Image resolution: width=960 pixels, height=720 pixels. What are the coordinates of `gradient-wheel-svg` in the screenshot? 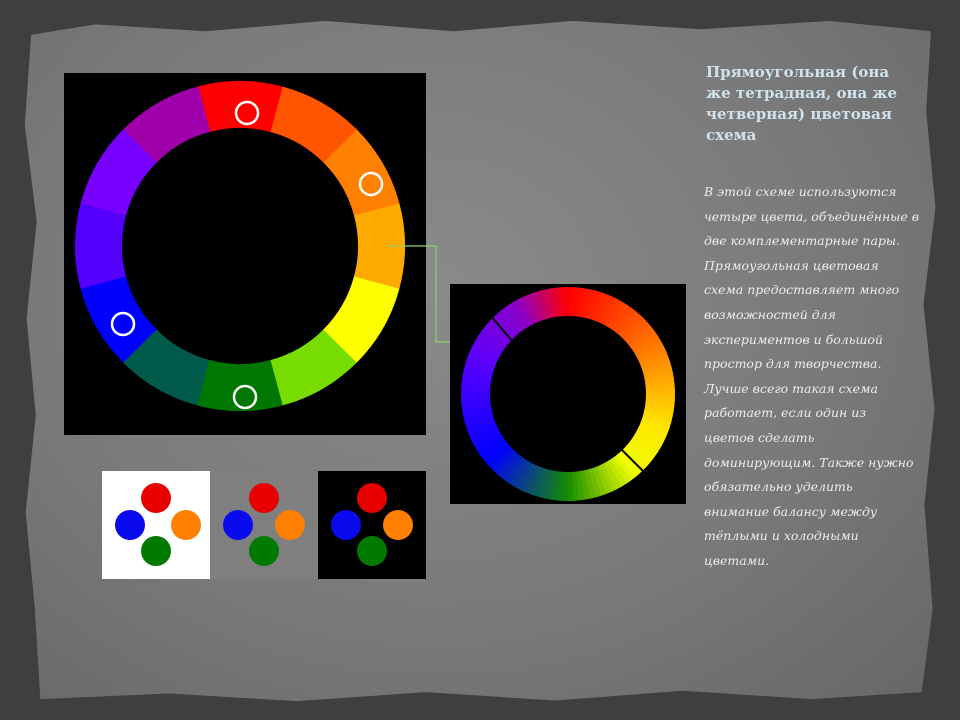 It's located at (568, 394).